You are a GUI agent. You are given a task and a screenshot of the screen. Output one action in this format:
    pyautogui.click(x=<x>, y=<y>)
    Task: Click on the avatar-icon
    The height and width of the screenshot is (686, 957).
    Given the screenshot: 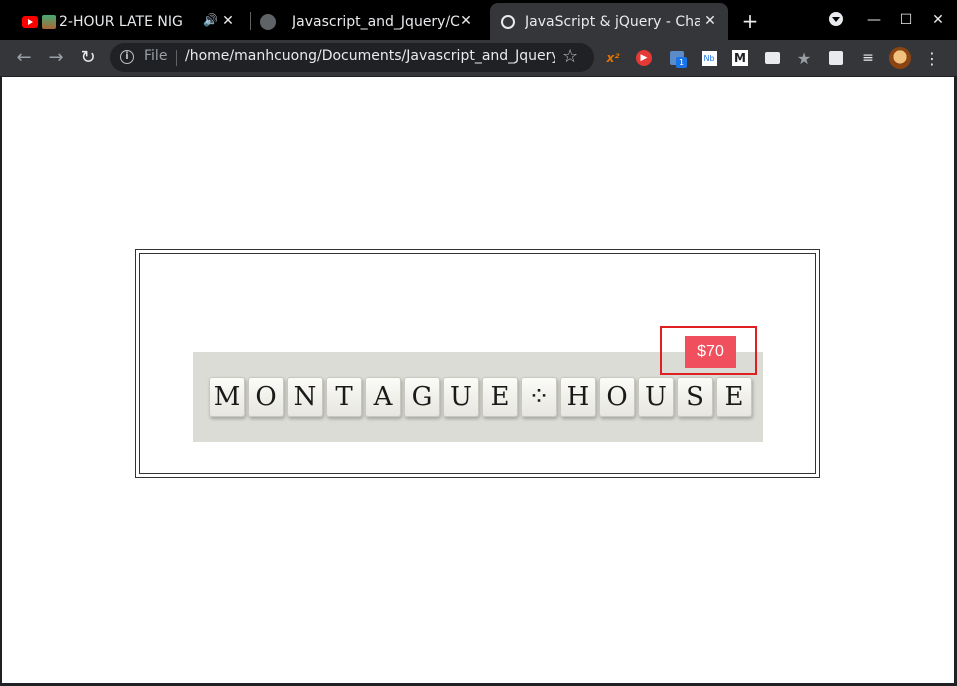 What is the action you would take?
    pyautogui.click(x=900, y=58)
    